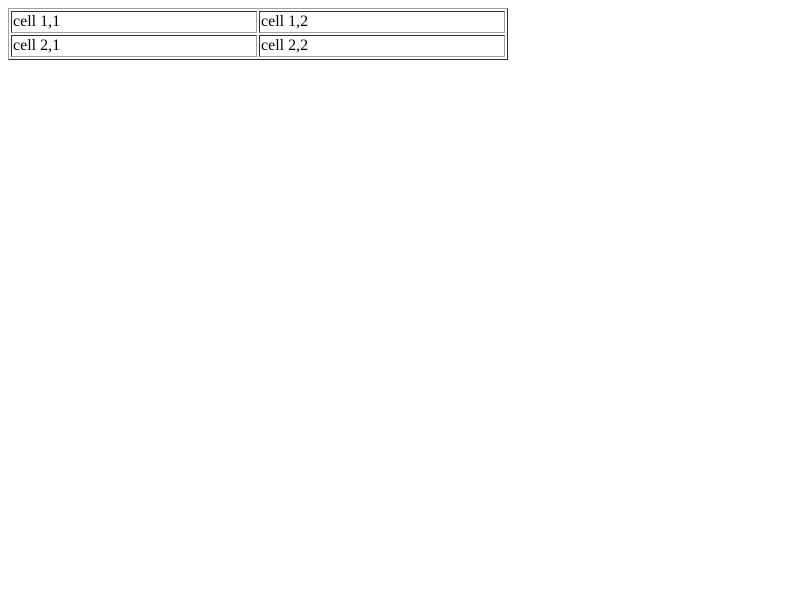 This screenshot has height=600, width=800. What do you see at coordinates (134, 22) in the screenshot?
I see `table-cell: cell 1,1` at bounding box center [134, 22].